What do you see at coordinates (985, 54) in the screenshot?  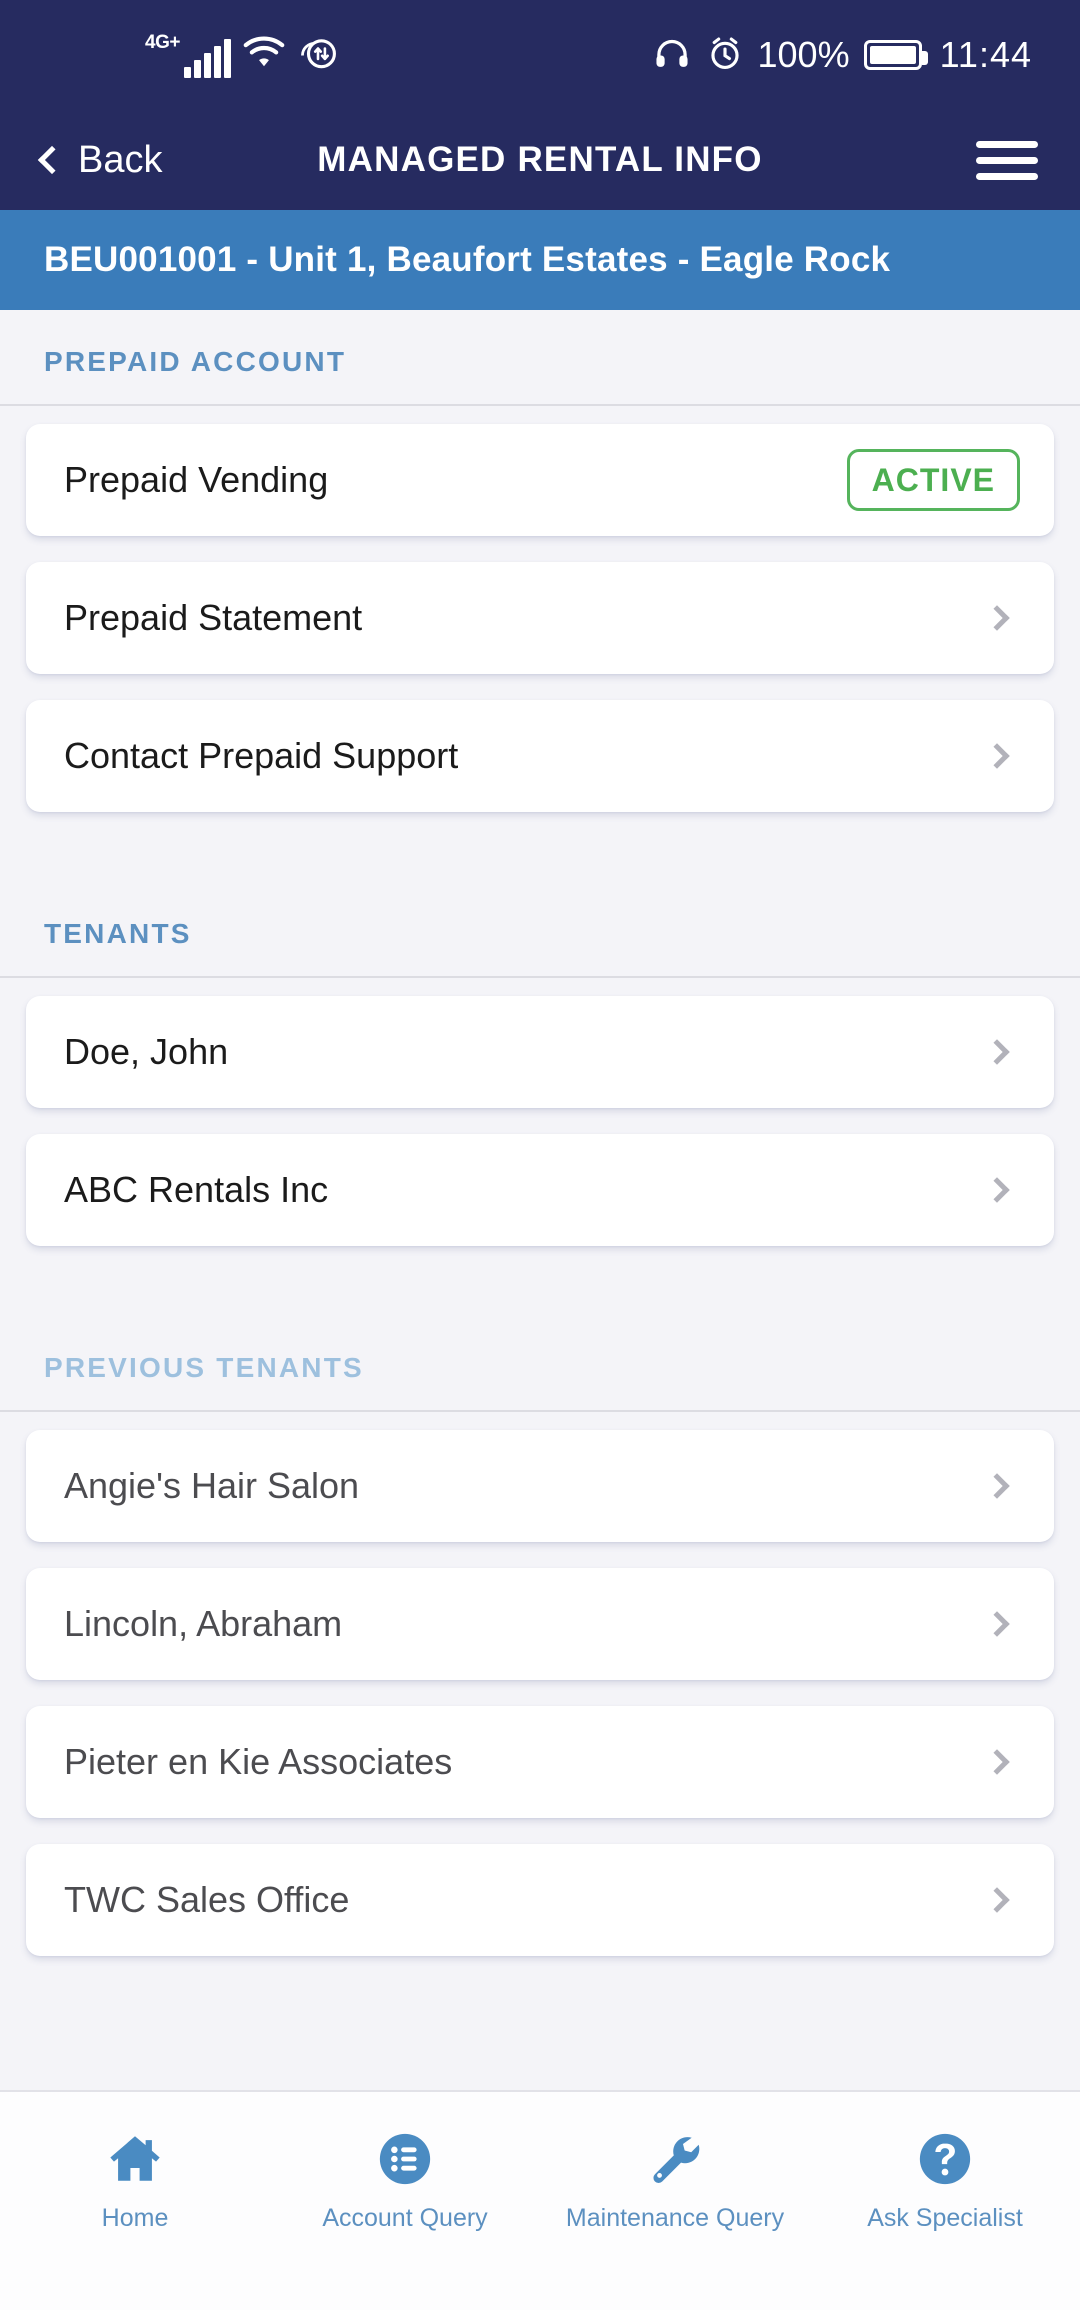 I see `clock-label: 11:44` at bounding box center [985, 54].